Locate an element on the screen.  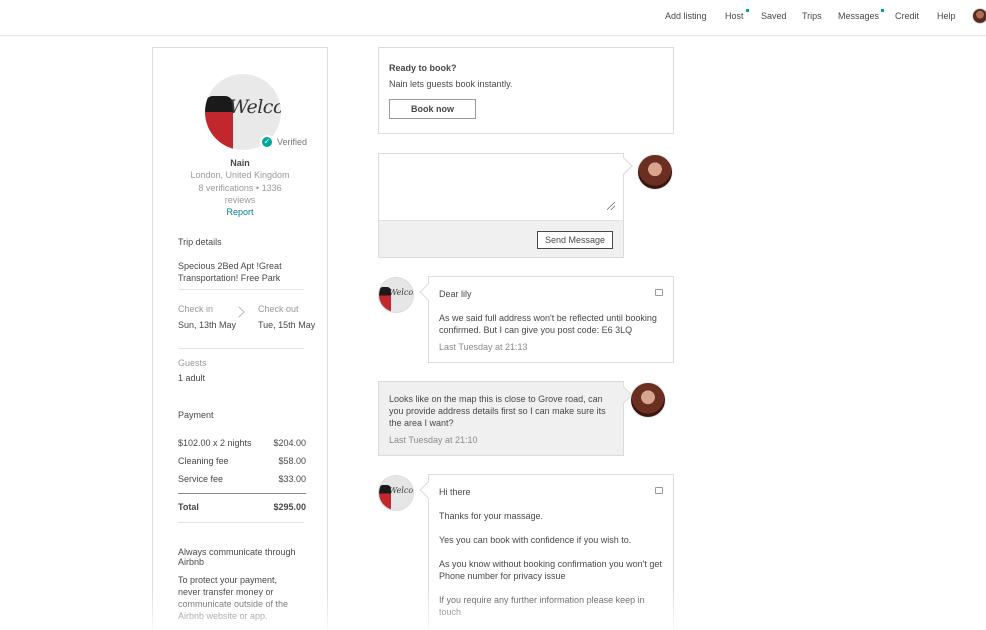
chevron-right-icon is located at coordinates (239, 312).